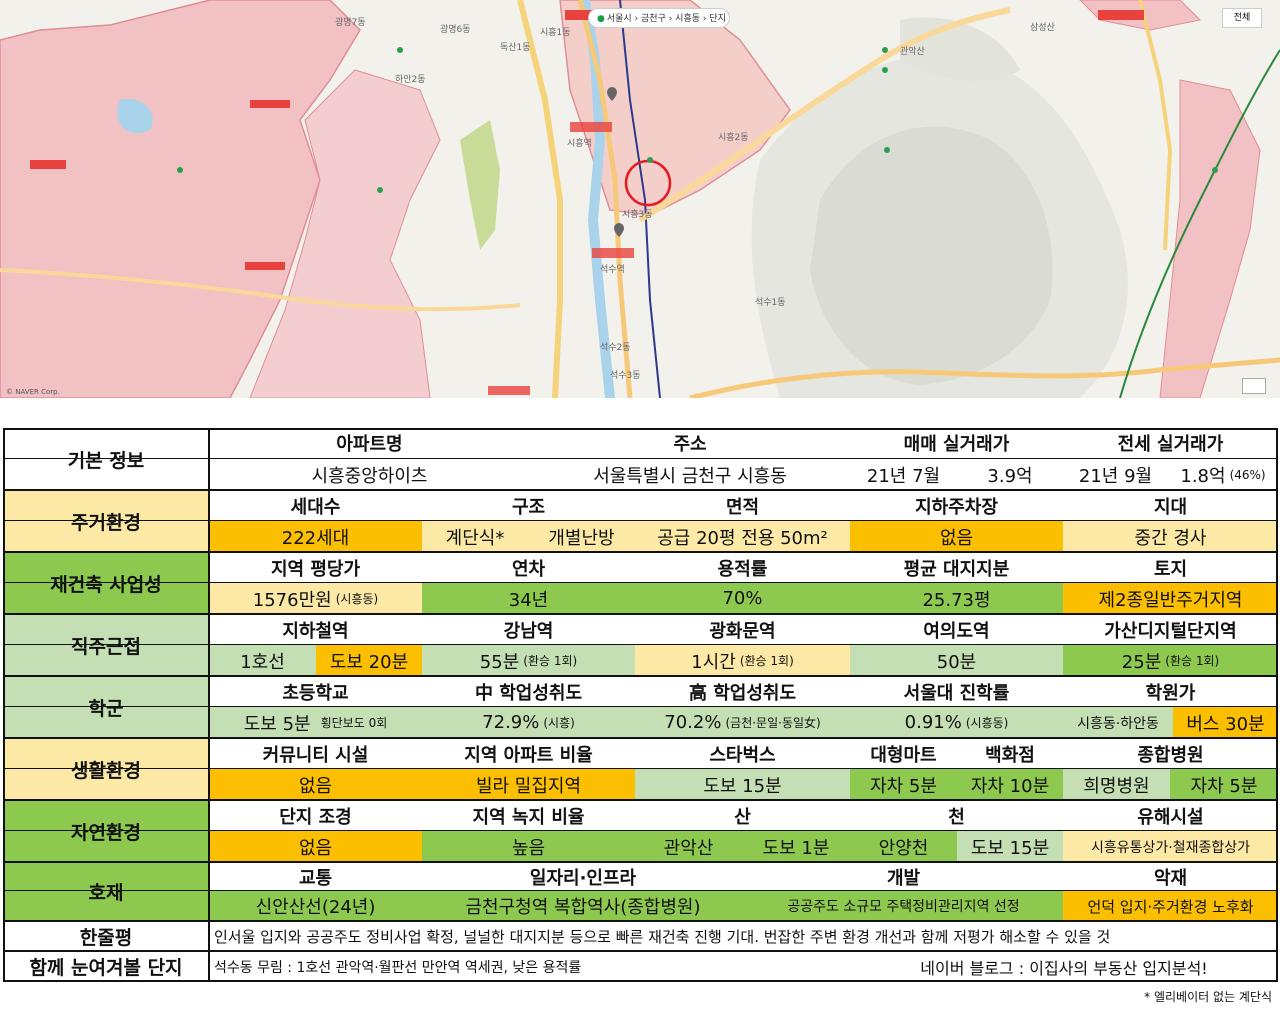  Describe the element at coordinates (956, 443) in the screenshot. I see `header-sale-price: 매매 실거래가` at that location.